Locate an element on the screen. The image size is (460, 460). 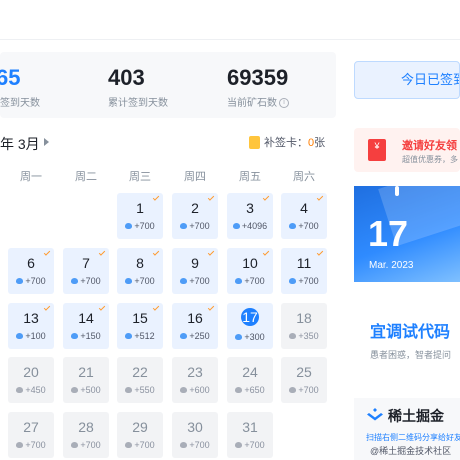
calendar-day: 3 +4096 is located at coordinates (250, 216).